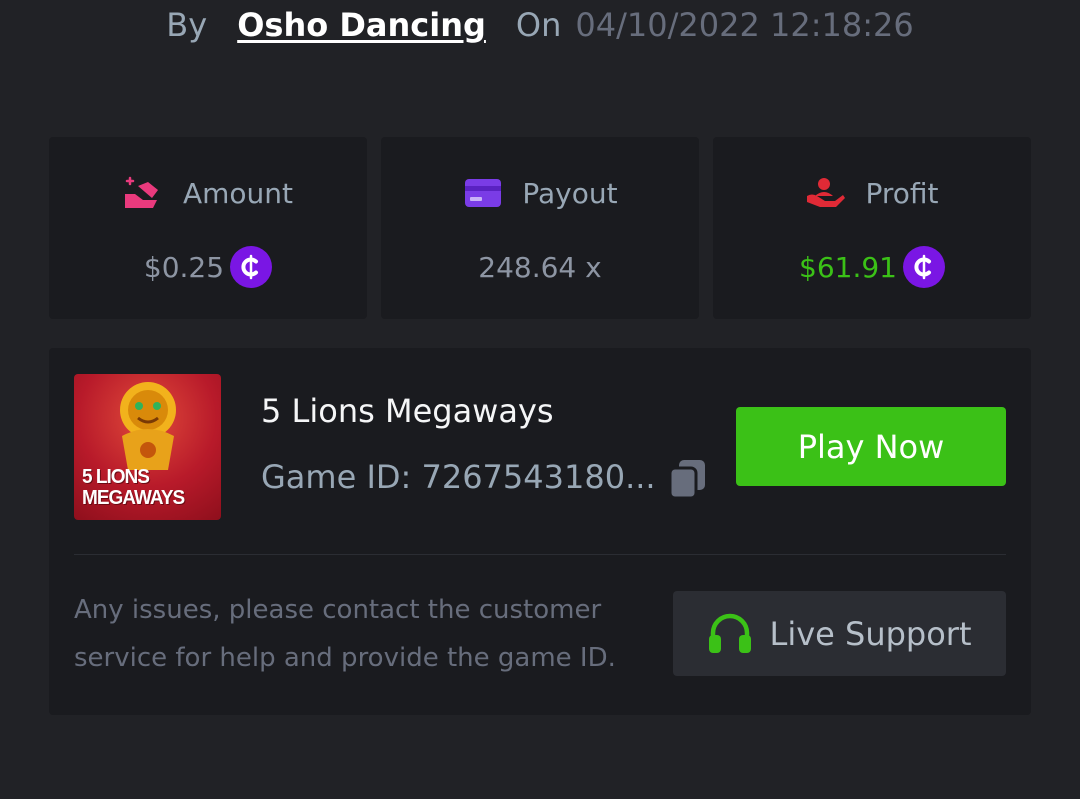 This screenshot has height=799, width=1080. Describe the element at coordinates (116, 476) in the screenshot. I see `thumbnail-logo-line1: 5 LIONS` at that location.